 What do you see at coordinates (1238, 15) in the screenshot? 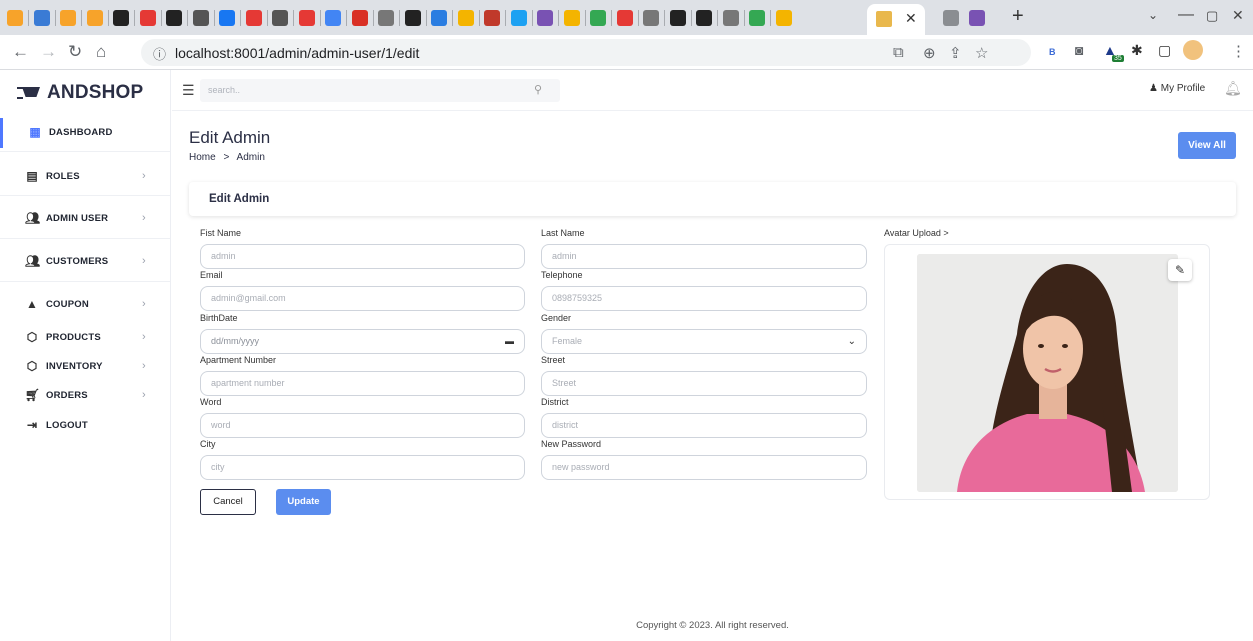
I see `close-window-icon: ✕` at bounding box center [1238, 15].